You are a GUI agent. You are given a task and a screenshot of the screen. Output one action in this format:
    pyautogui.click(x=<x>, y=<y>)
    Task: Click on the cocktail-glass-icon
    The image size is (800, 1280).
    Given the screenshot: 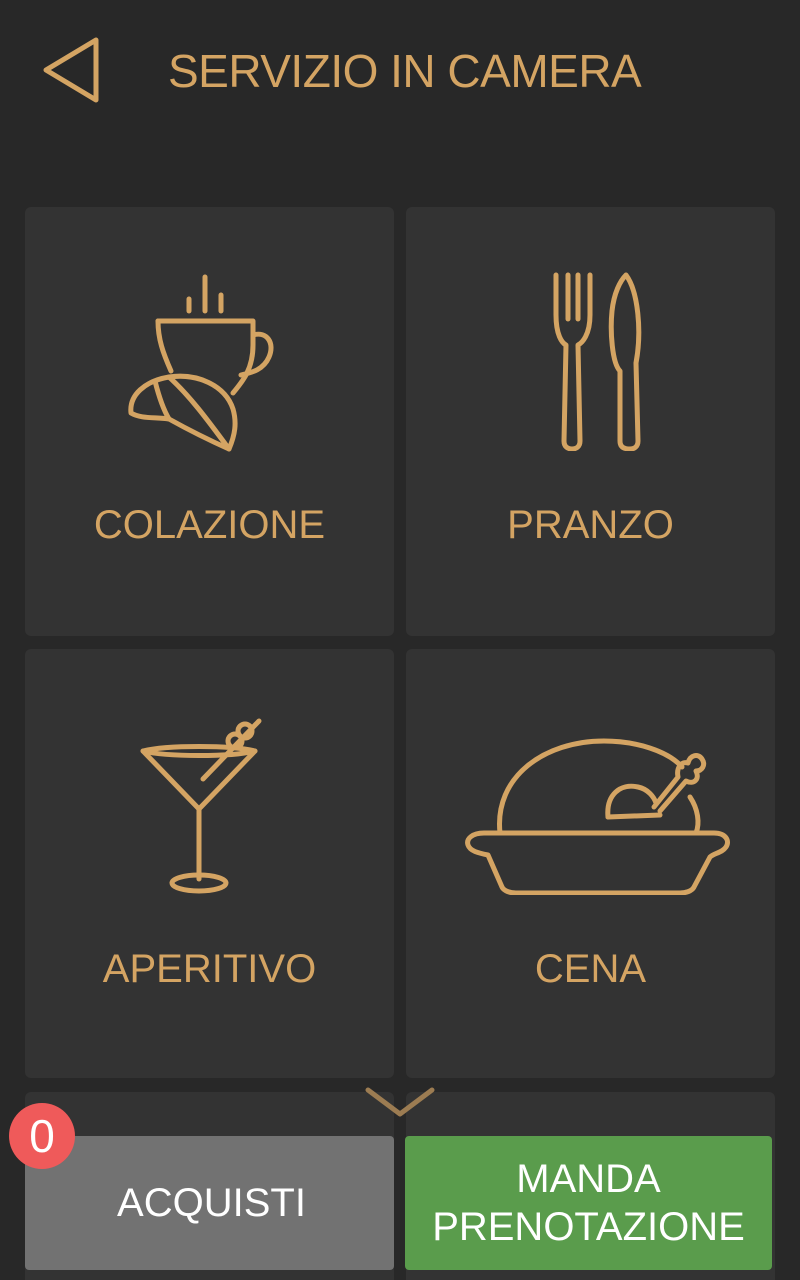 What is the action you would take?
    pyautogui.click(x=201, y=806)
    